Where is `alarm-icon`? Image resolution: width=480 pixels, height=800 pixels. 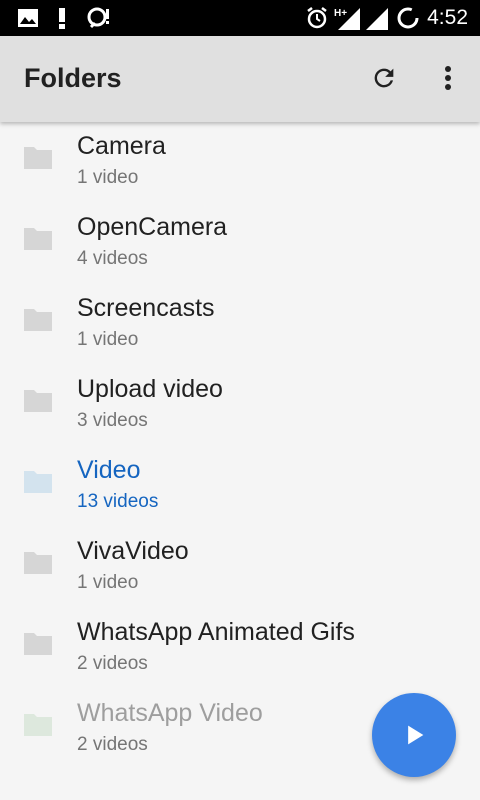
alarm-icon is located at coordinates (317, 18).